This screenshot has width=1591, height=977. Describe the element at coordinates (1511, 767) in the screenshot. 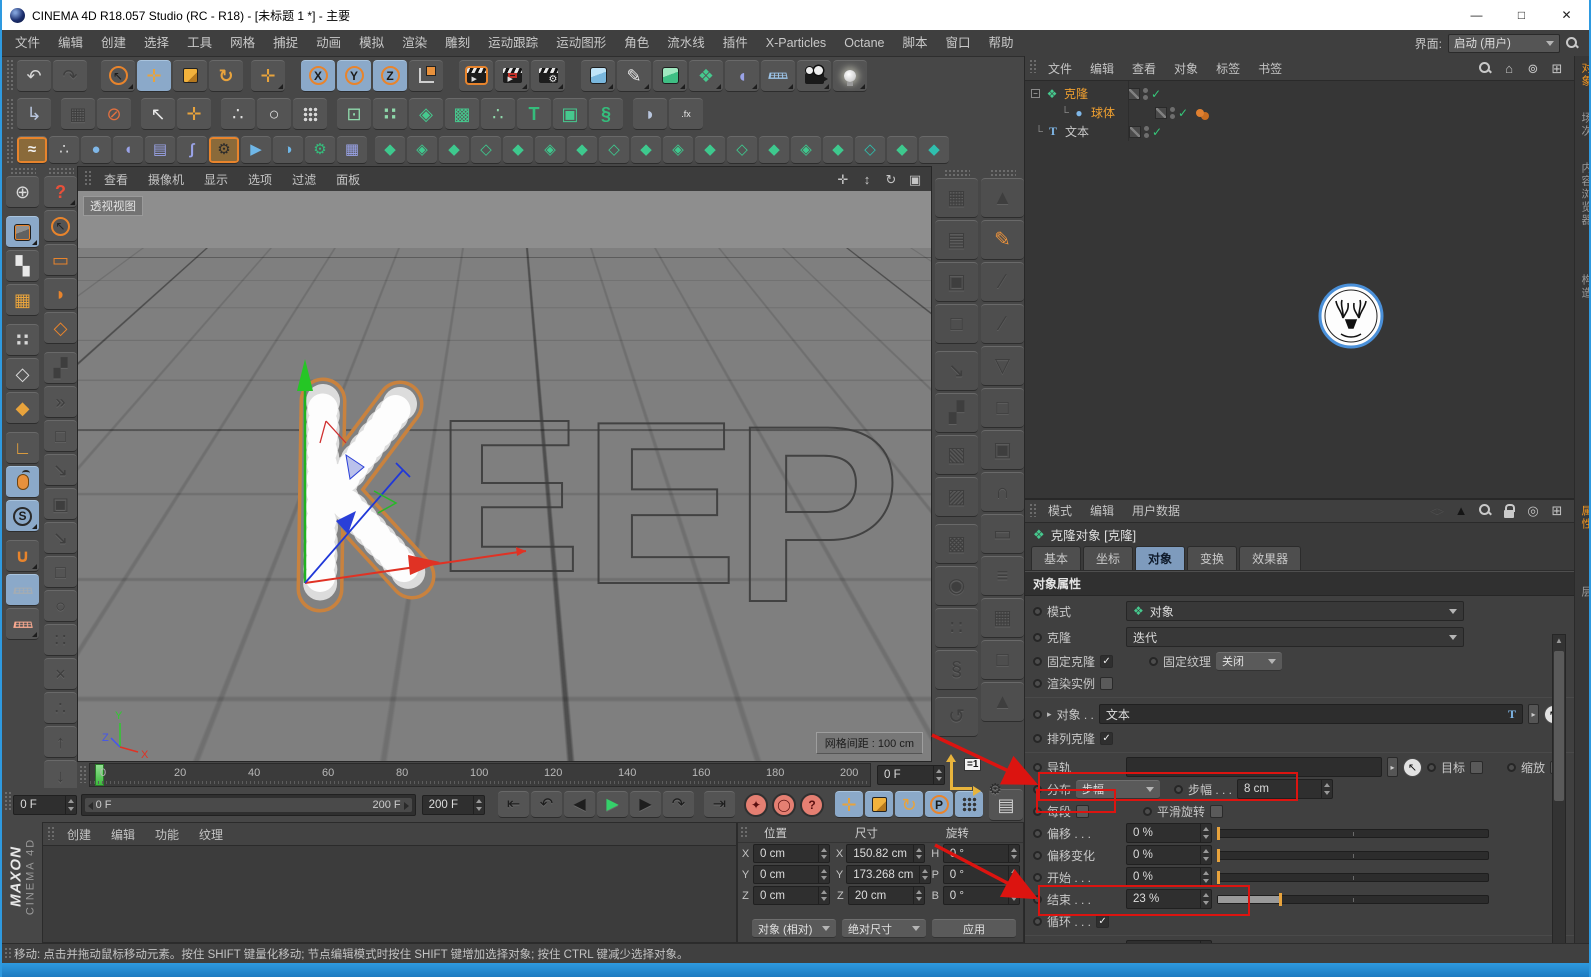

I see `rail-scale-key-radio` at that location.